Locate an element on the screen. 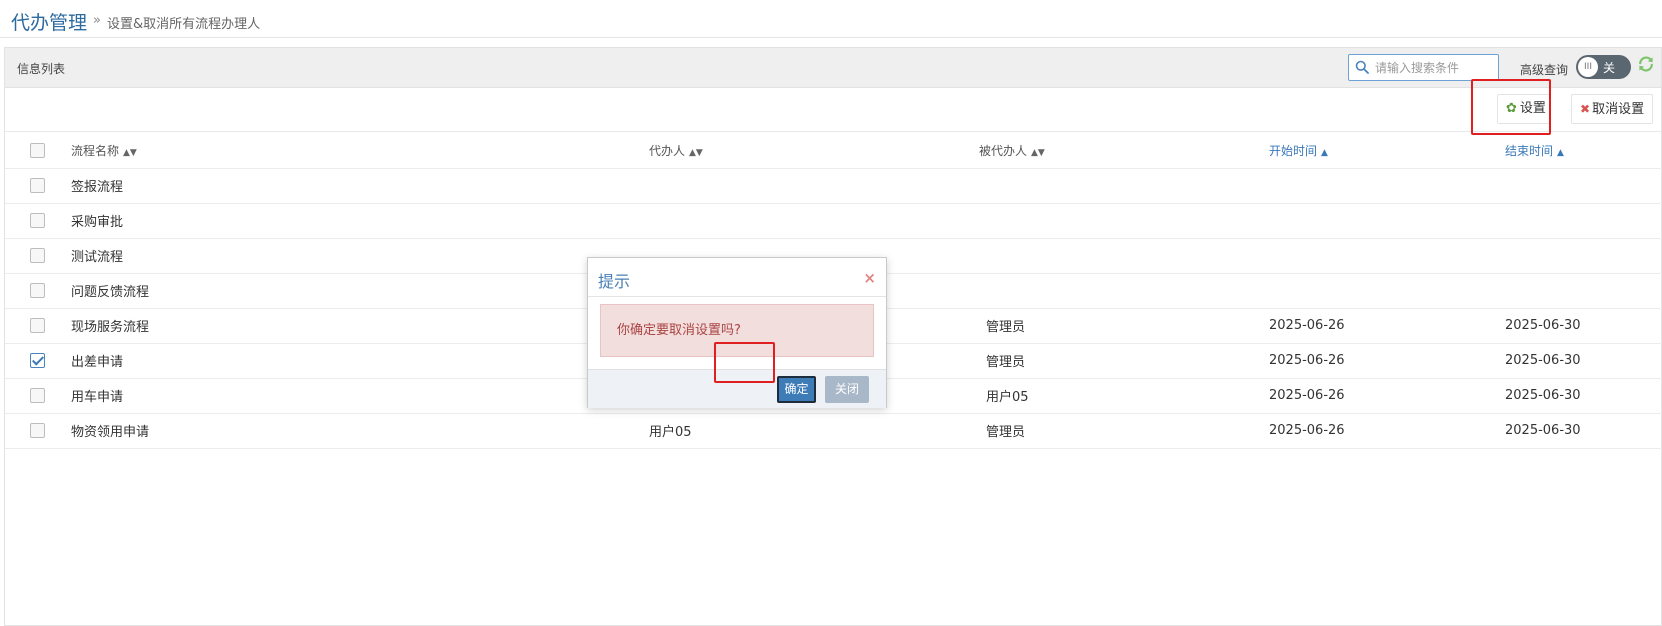 This screenshot has width=1662, height=626. cell-process-name: 问题反馈流程 is located at coordinates (360, 291).